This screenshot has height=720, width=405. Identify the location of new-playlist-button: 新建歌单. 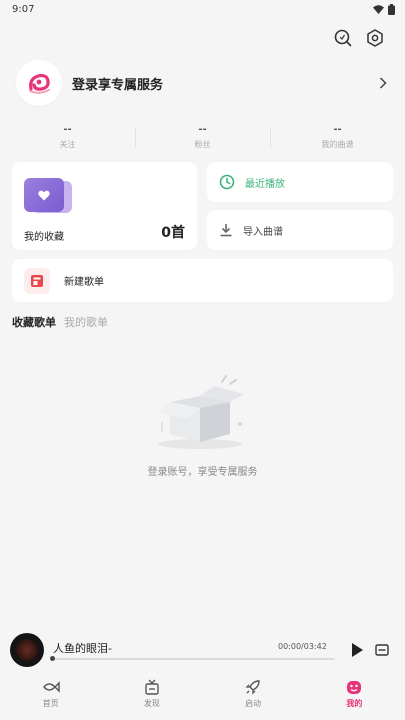
(202, 280).